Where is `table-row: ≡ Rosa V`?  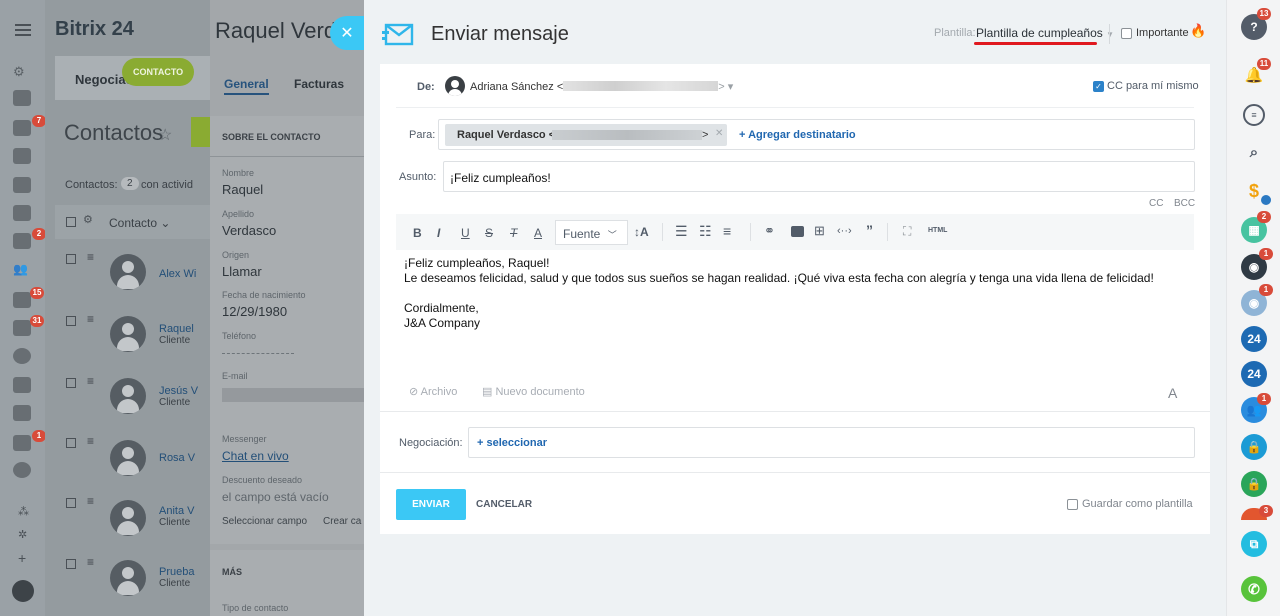 table-row: ≡ Rosa V is located at coordinates (132, 456).